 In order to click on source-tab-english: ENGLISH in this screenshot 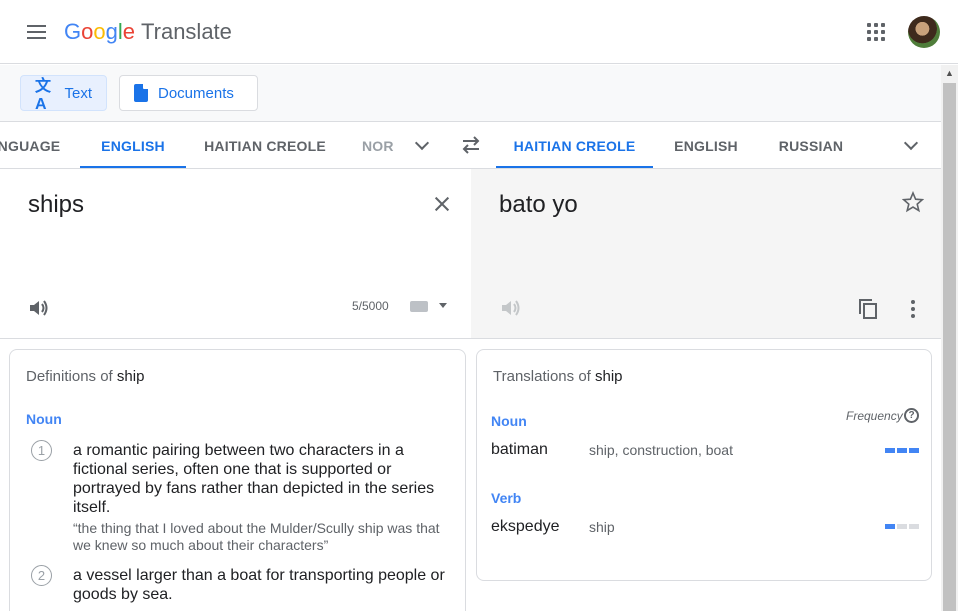, I will do `click(133, 145)`.